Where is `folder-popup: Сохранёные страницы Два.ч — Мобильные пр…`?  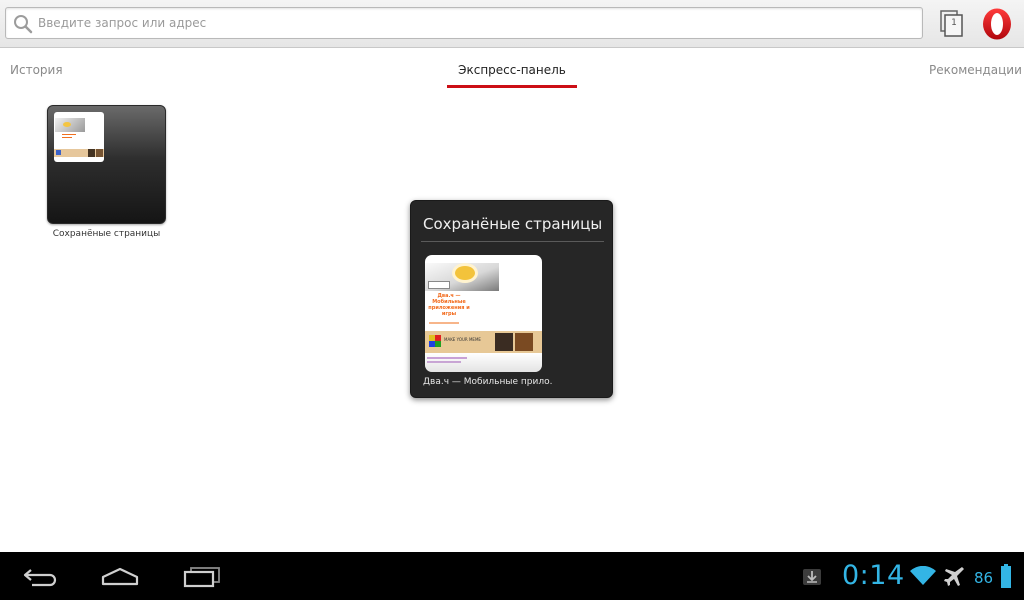
folder-popup: Сохранёные страницы Два.ч — Мобильные пр… is located at coordinates (511, 299).